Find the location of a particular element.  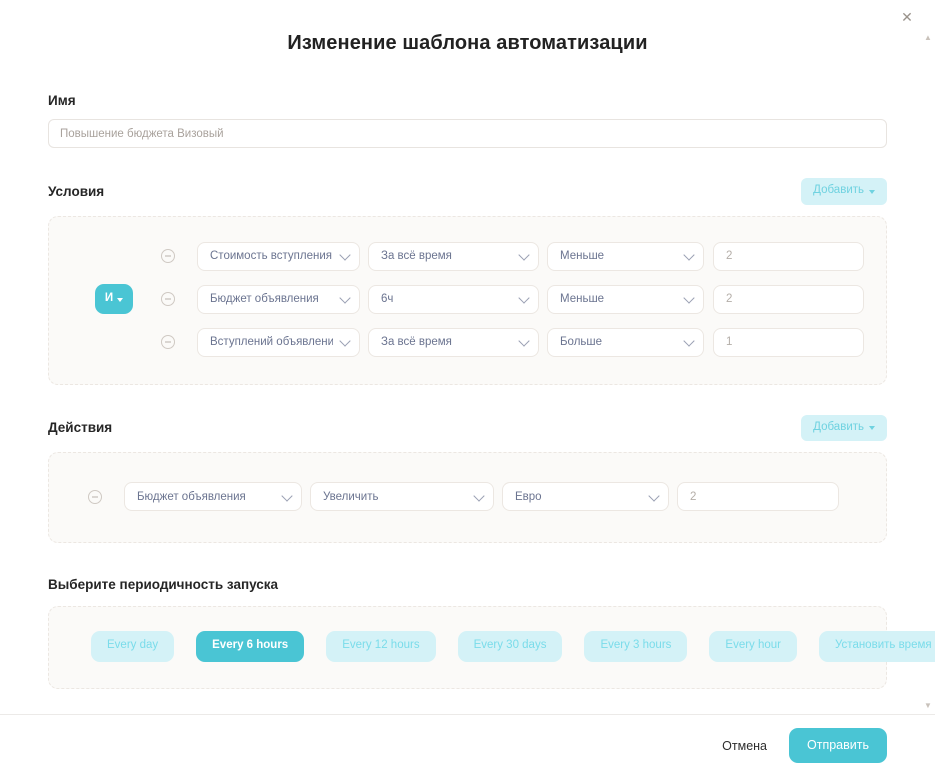

condition-metric-select: Стоимость вступления (CPF) is located at coordinates (278, 256).